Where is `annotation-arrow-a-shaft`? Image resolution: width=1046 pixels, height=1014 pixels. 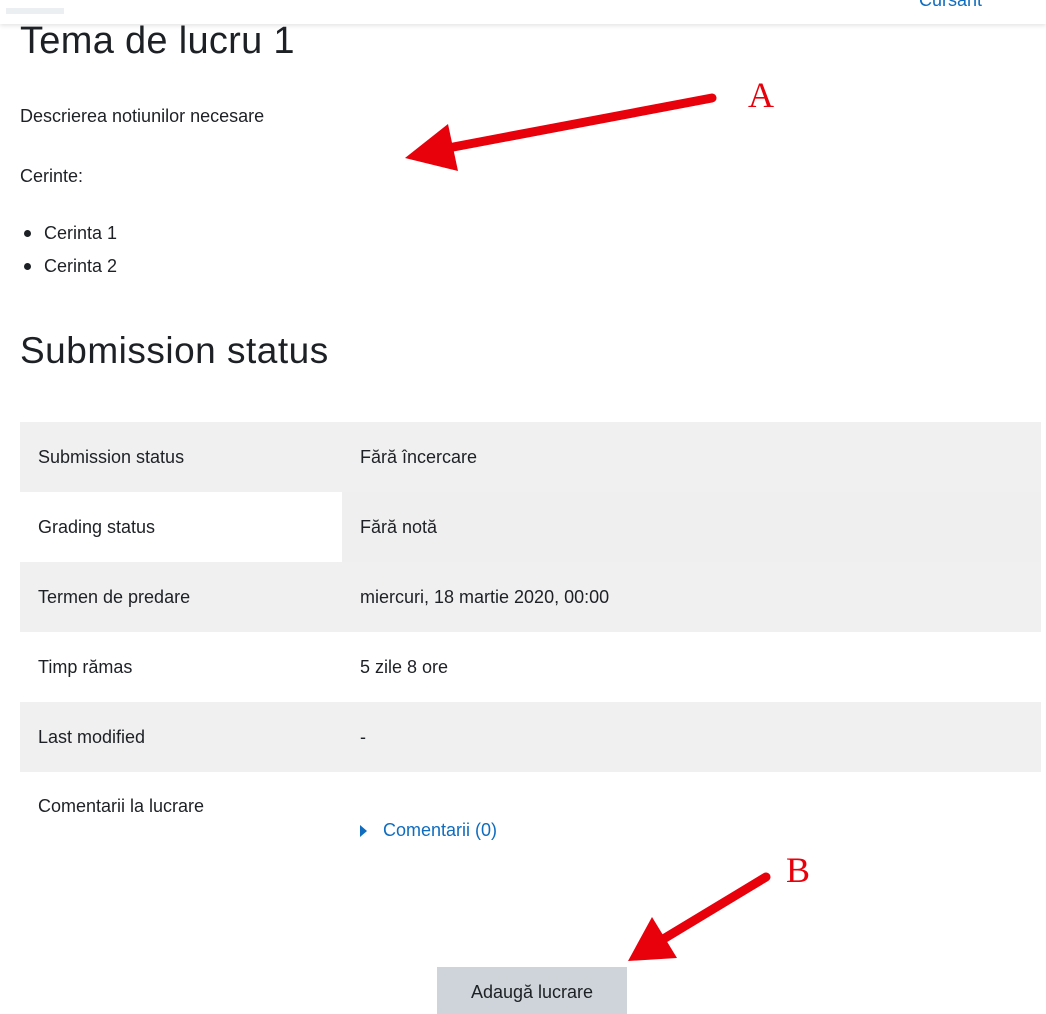 annotation-arrow-a-shaft is located at coordinates (580, 123).